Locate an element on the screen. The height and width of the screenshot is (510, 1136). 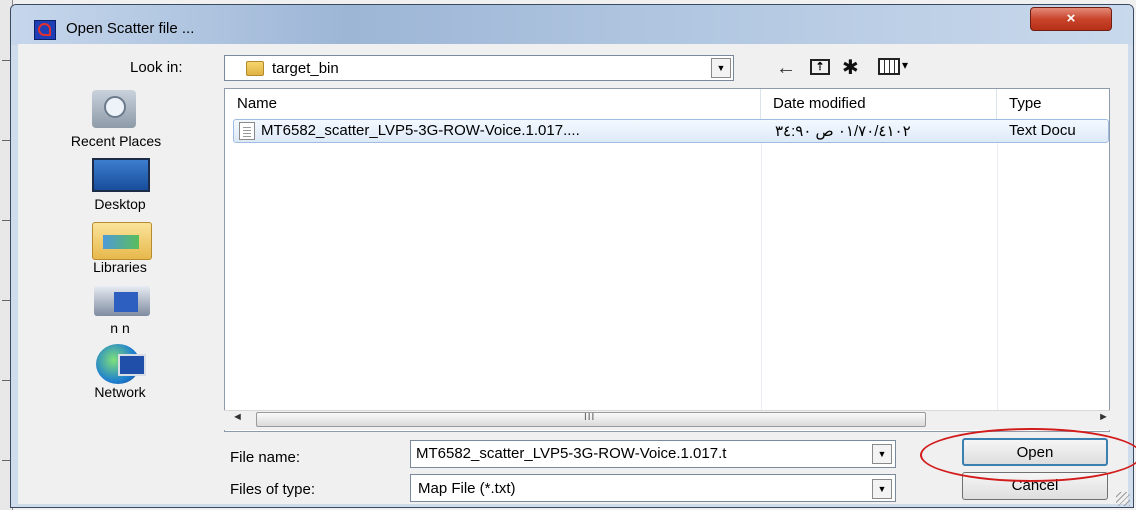
column-header-type: Type is located at coordinates (1053, 104).